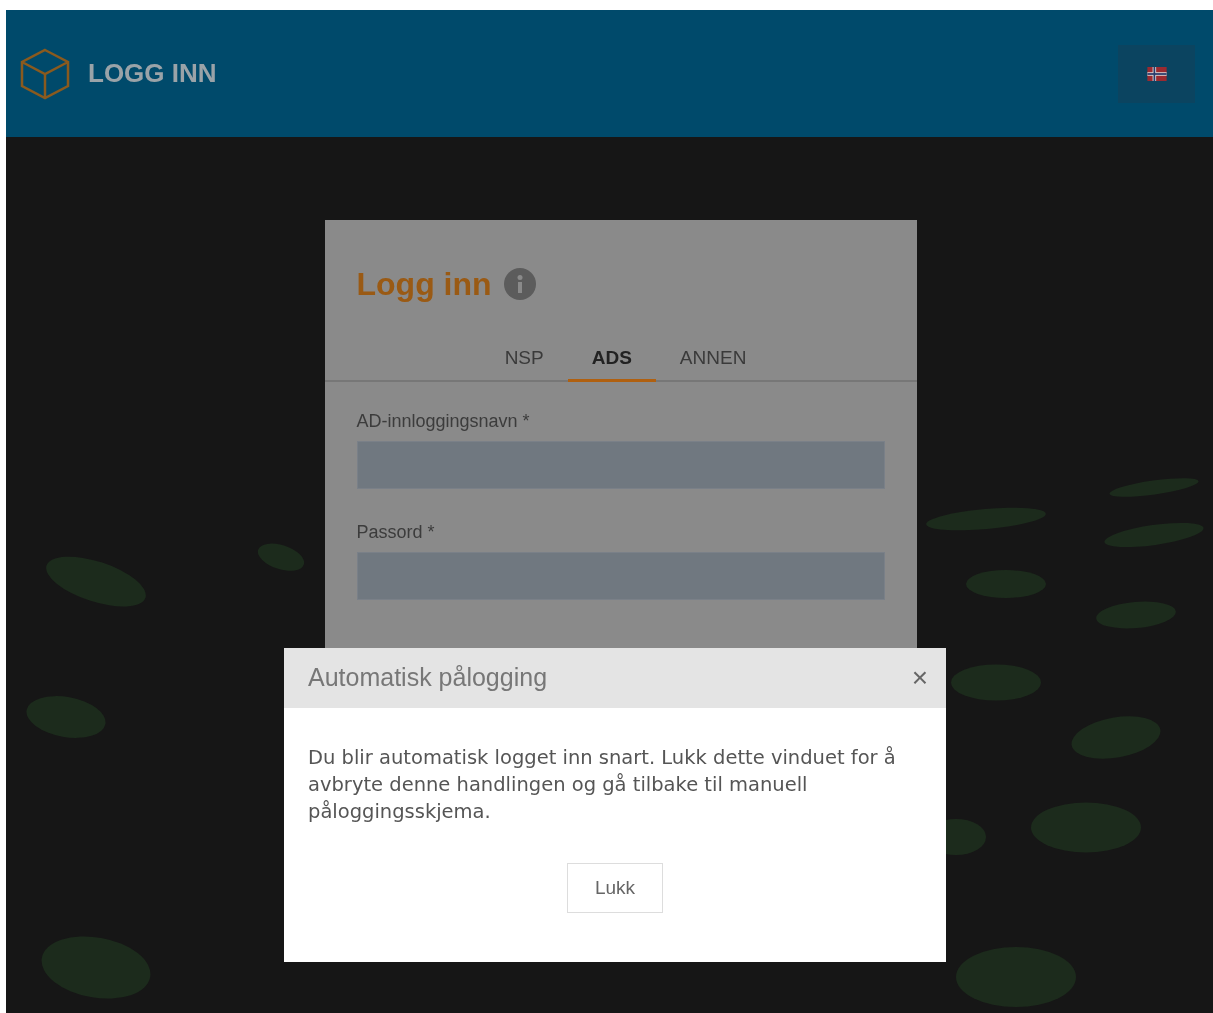 This screenshot has height=1013, width=1213. I want to click on flag-icon, so click(1156, 73).